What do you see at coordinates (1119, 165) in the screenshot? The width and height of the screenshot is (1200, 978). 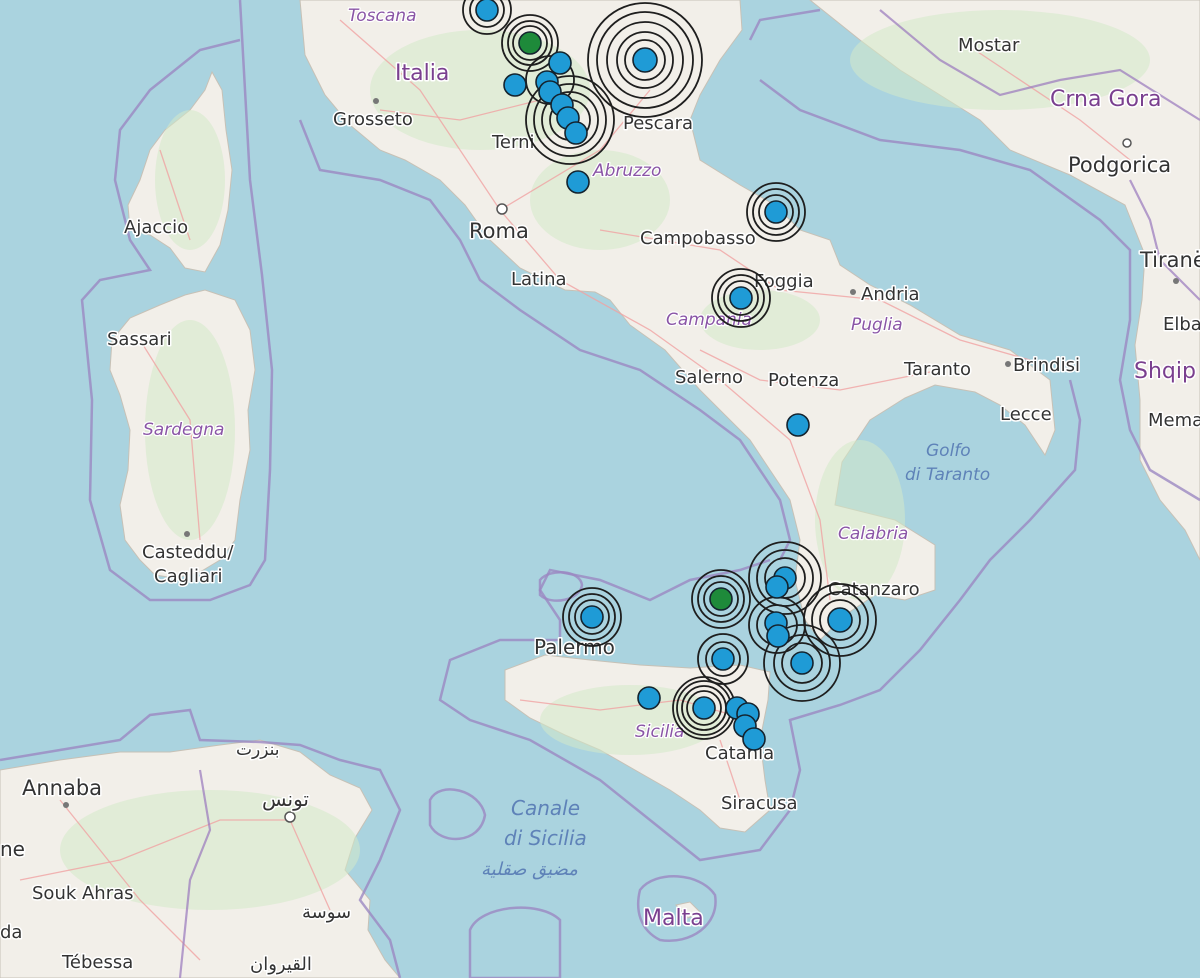 I see `label-podgorica: Podgorica` at bounding box center [1119, 165].